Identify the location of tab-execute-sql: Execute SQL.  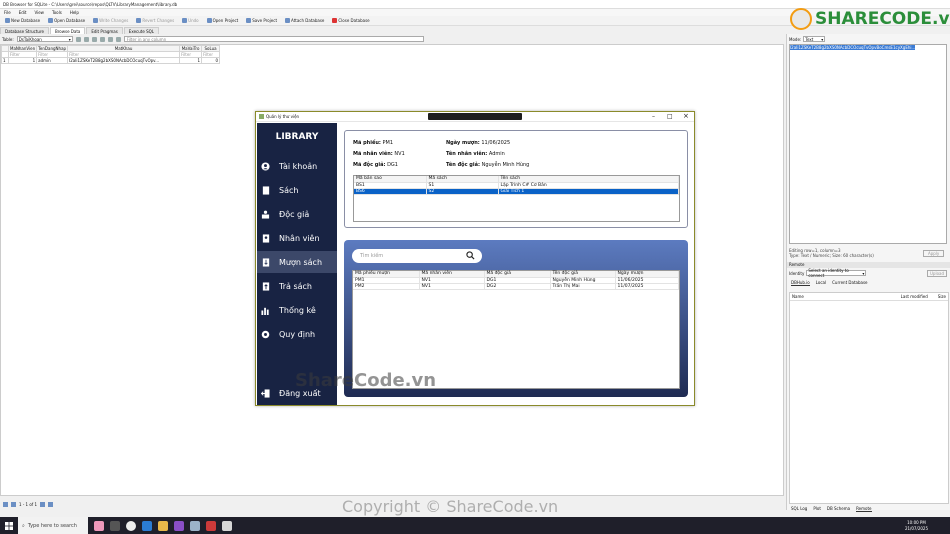
(141, 30).